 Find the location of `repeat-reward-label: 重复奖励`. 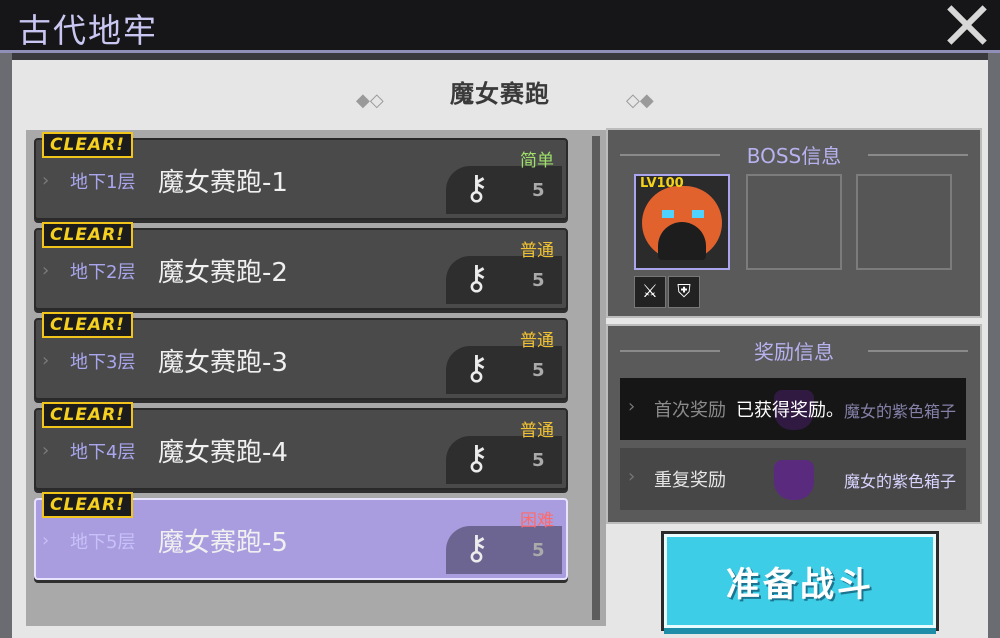

repeat-reward-label: 重复奖励 is located at coordinates (690, 480).